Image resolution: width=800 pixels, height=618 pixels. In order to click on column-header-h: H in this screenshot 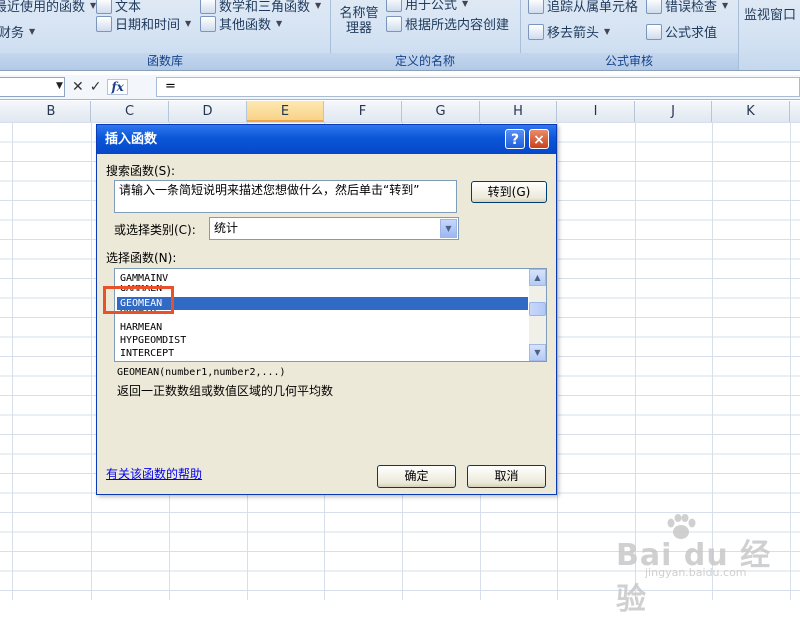, I will do `click(518, 111)`.